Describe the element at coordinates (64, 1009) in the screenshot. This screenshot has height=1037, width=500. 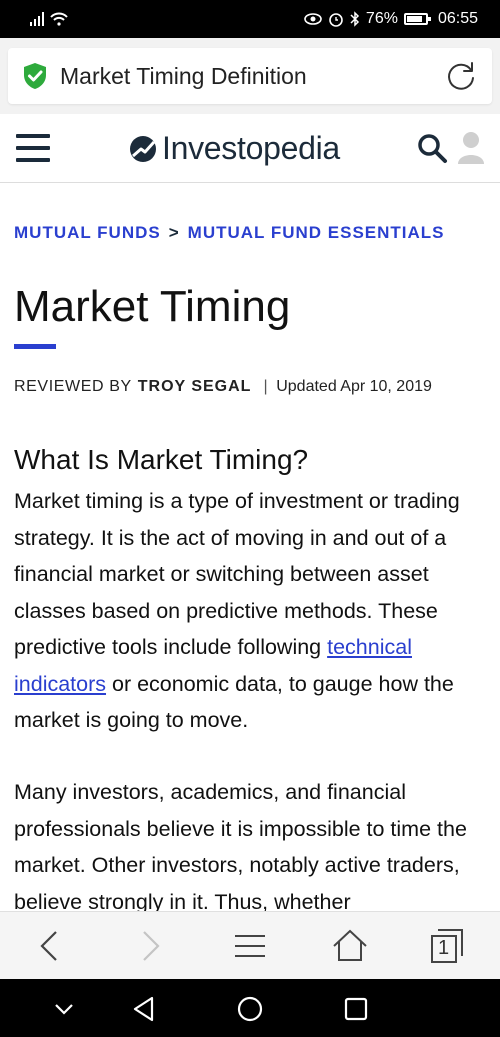
I see `nav-down-icon` at that location.